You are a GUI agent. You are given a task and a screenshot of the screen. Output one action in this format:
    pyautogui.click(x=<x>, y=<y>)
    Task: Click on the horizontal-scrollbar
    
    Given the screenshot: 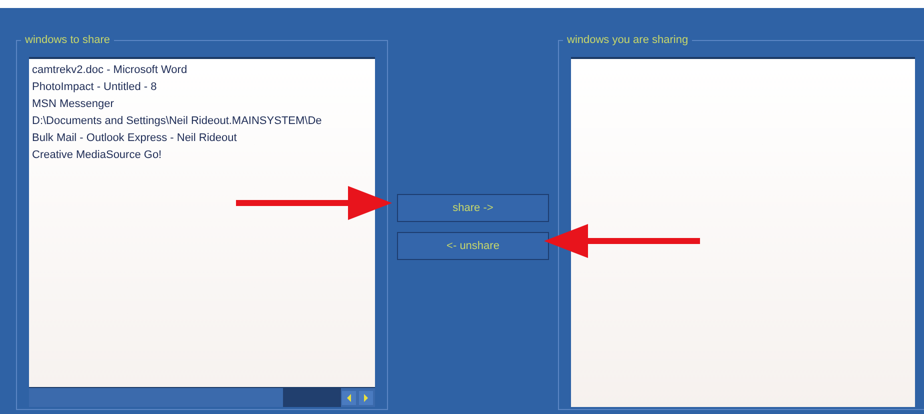 What is the action you would take?
    pyautogui.click(x=202, y=397)
    